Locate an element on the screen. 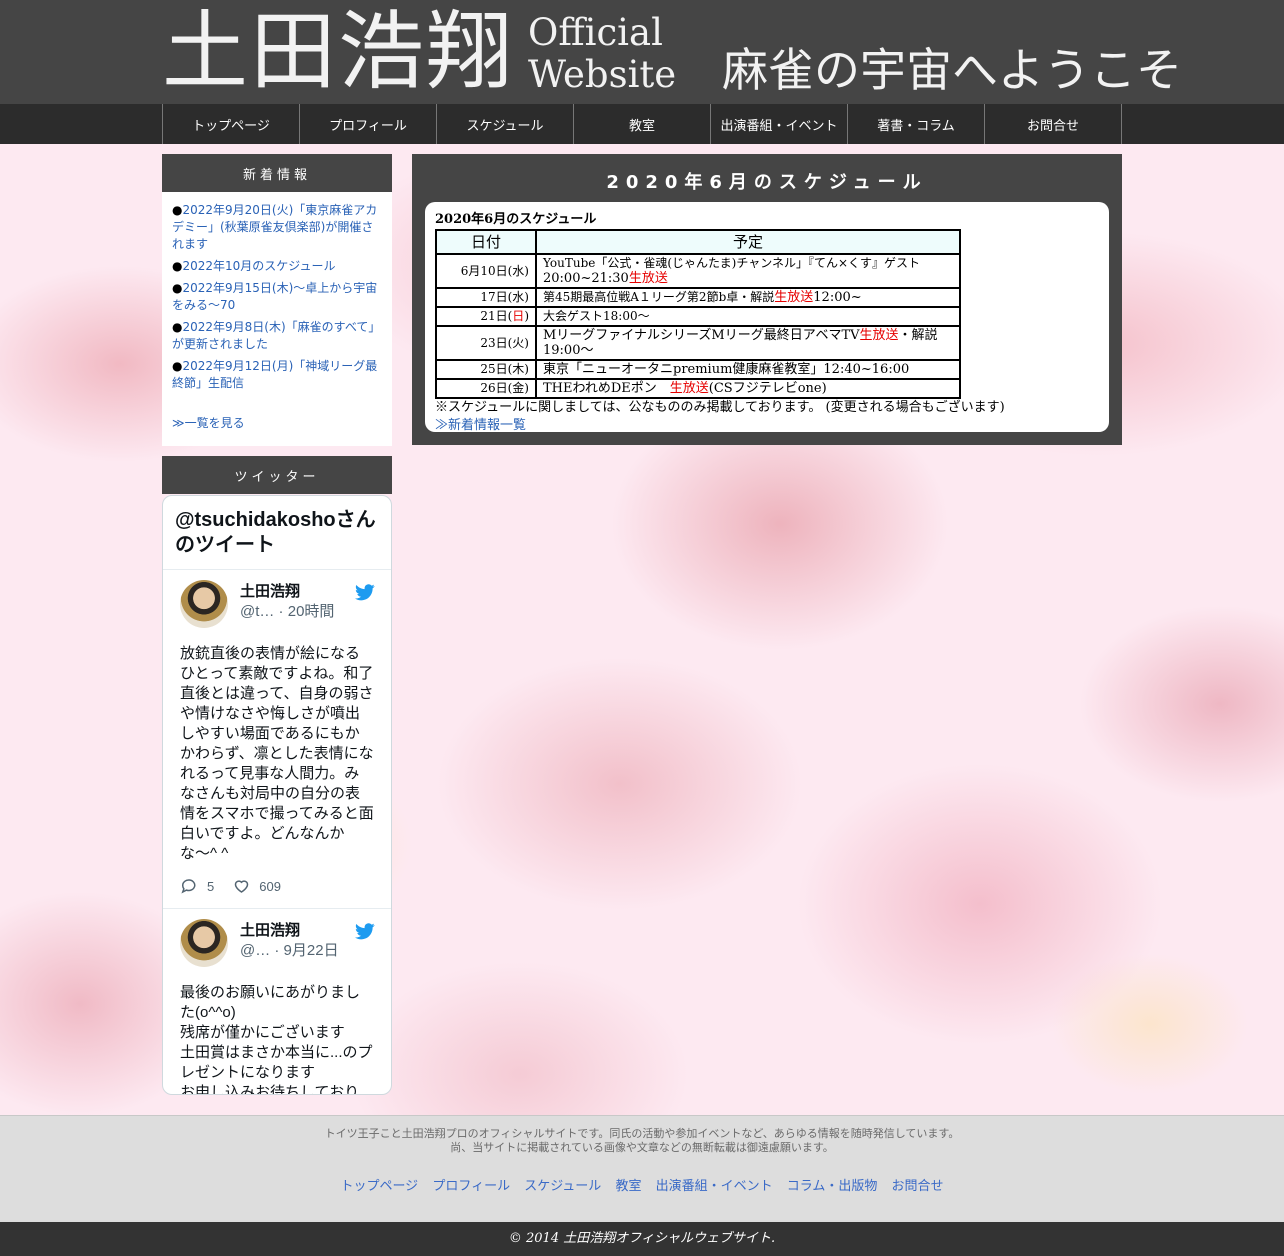 This screenshot has width=1284, height=1256. row-plan: 第45期最高位戦A１リーグ第2節b卓・解説生放送12:00~ is located at coordinates (748, 297).